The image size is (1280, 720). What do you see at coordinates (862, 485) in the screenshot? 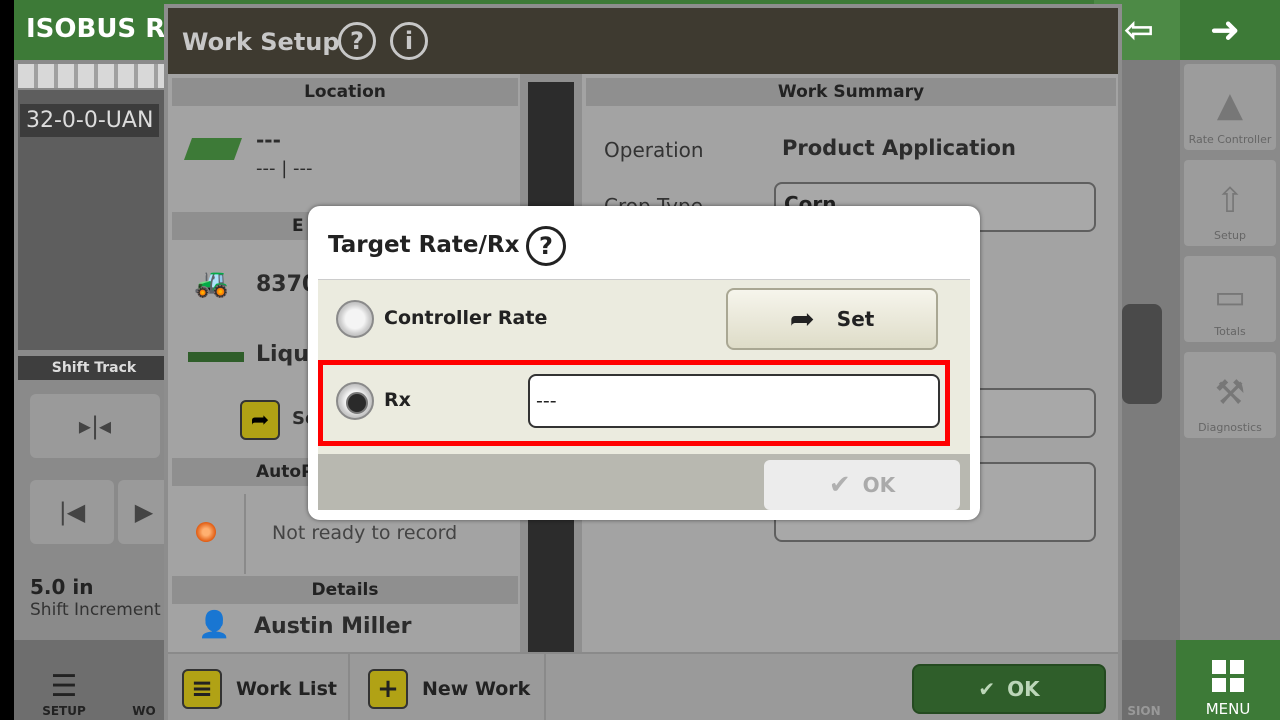
I see `modal-ok-button: ✔ OK` at bounding box center [862, 485].